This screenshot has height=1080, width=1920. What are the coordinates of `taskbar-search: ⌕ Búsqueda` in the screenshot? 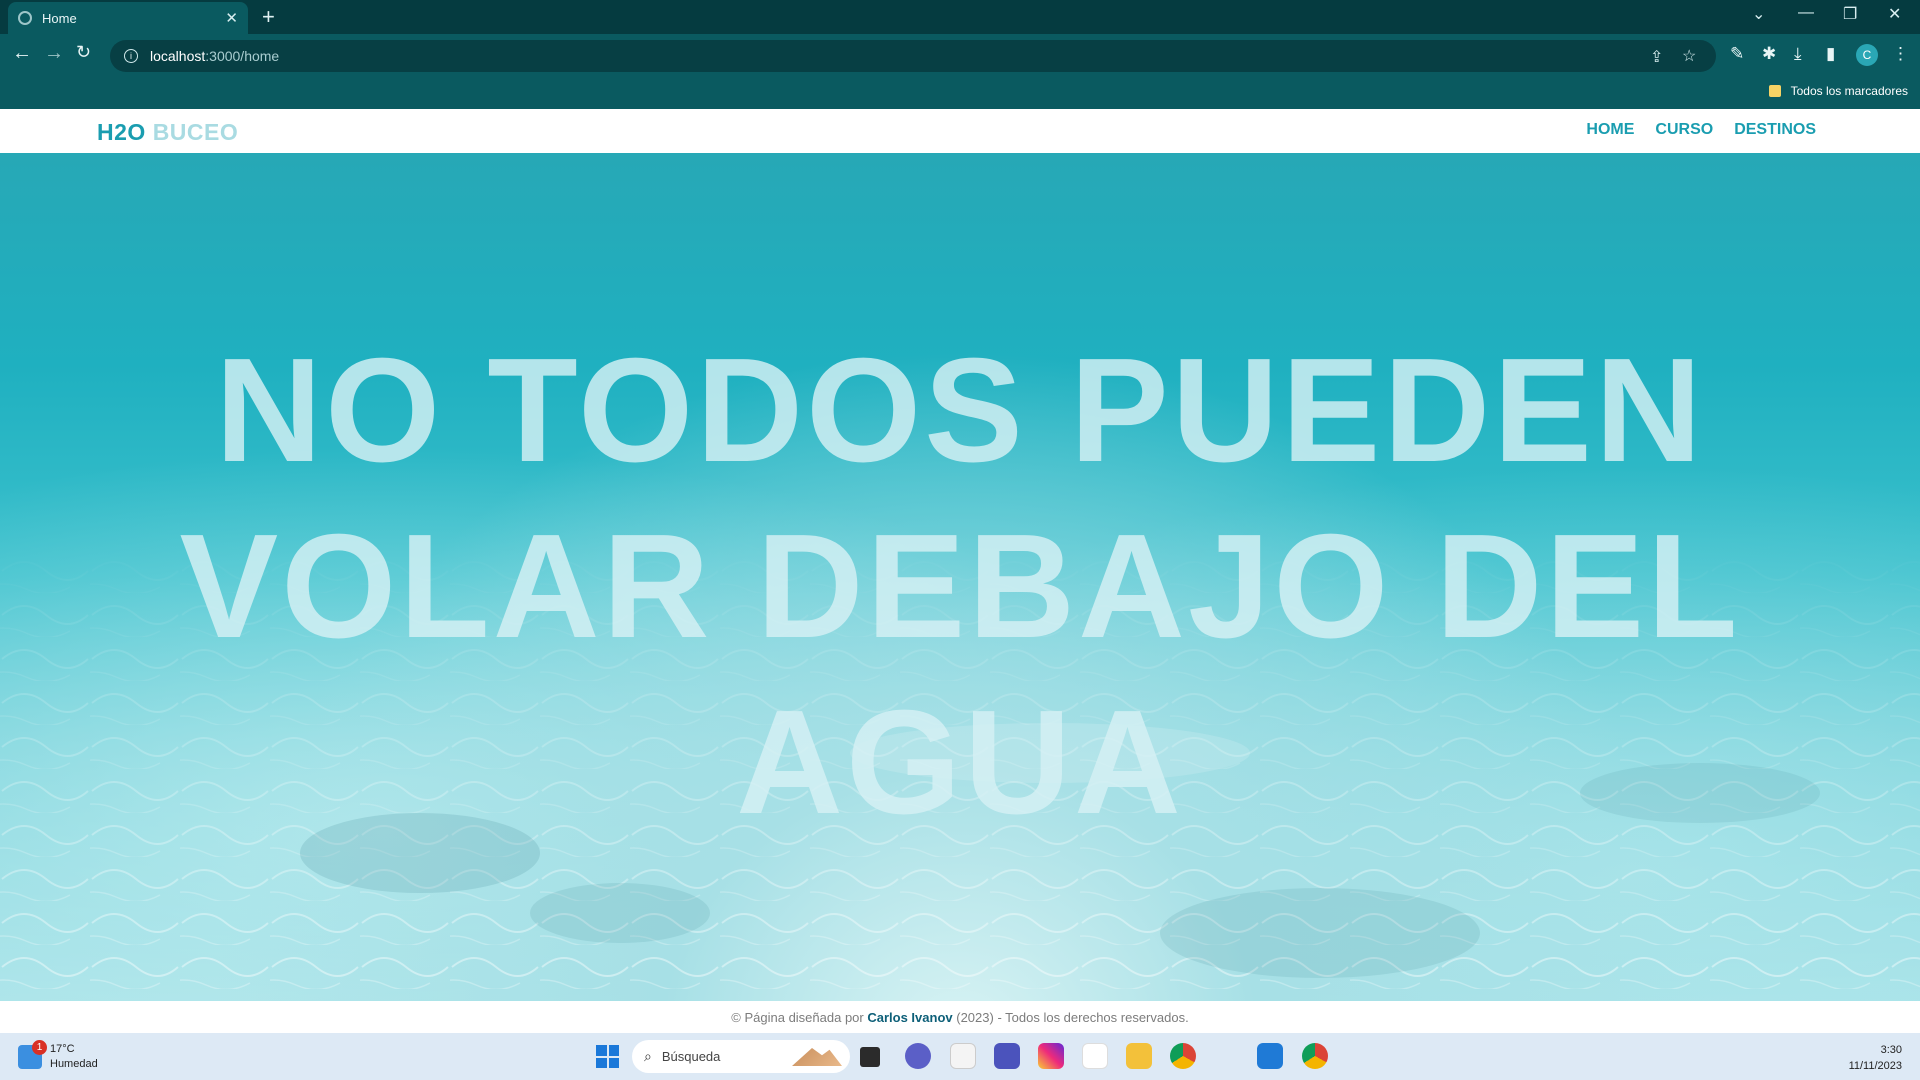 It's located at (741, 1056).